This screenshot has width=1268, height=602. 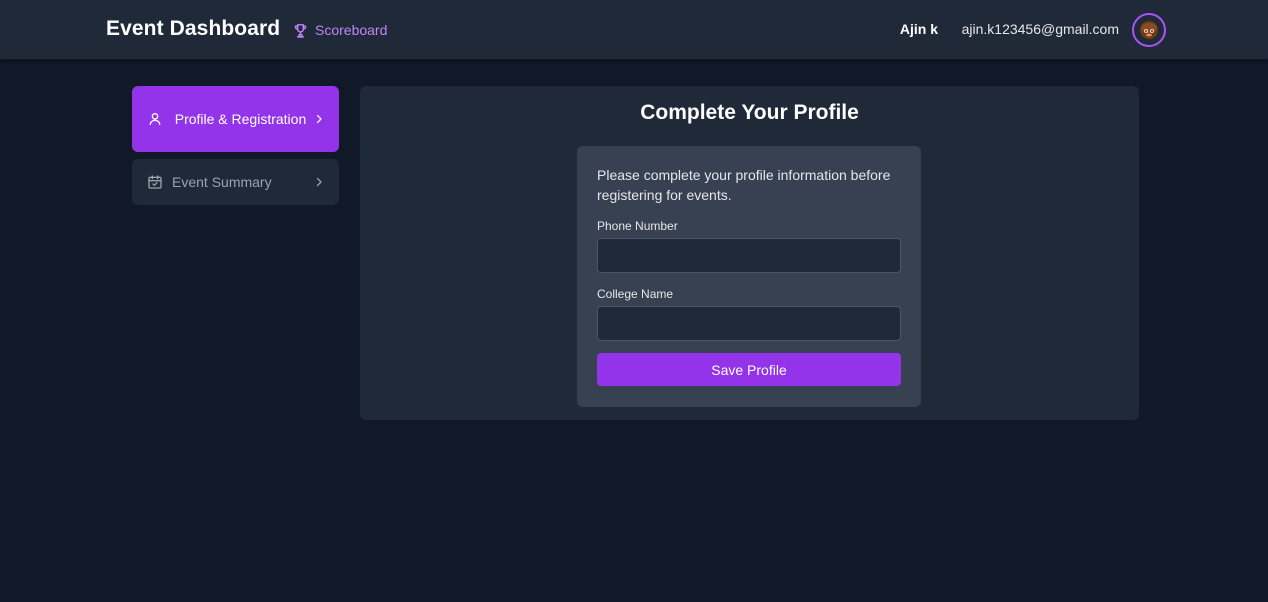 What do you see at coordinates (155, 182) in the screenshot?
I see `calendar-check-icon` at bounding box center [155, 182].